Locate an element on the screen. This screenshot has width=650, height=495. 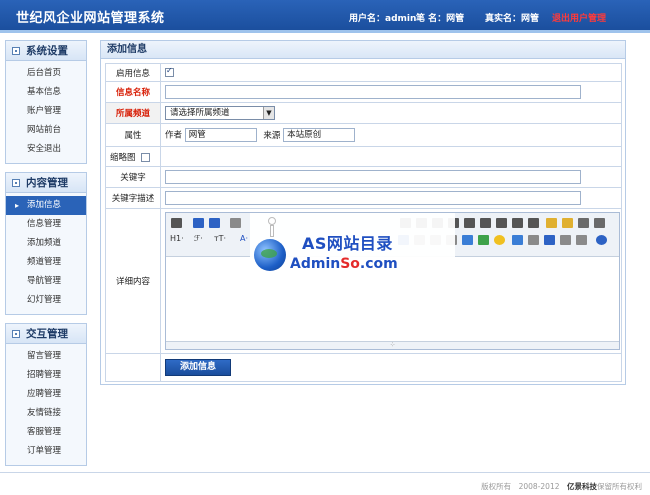
footer: 版权所有 2008-2012 亿景科技保留所有权利 is located at coordinates (561, 486).